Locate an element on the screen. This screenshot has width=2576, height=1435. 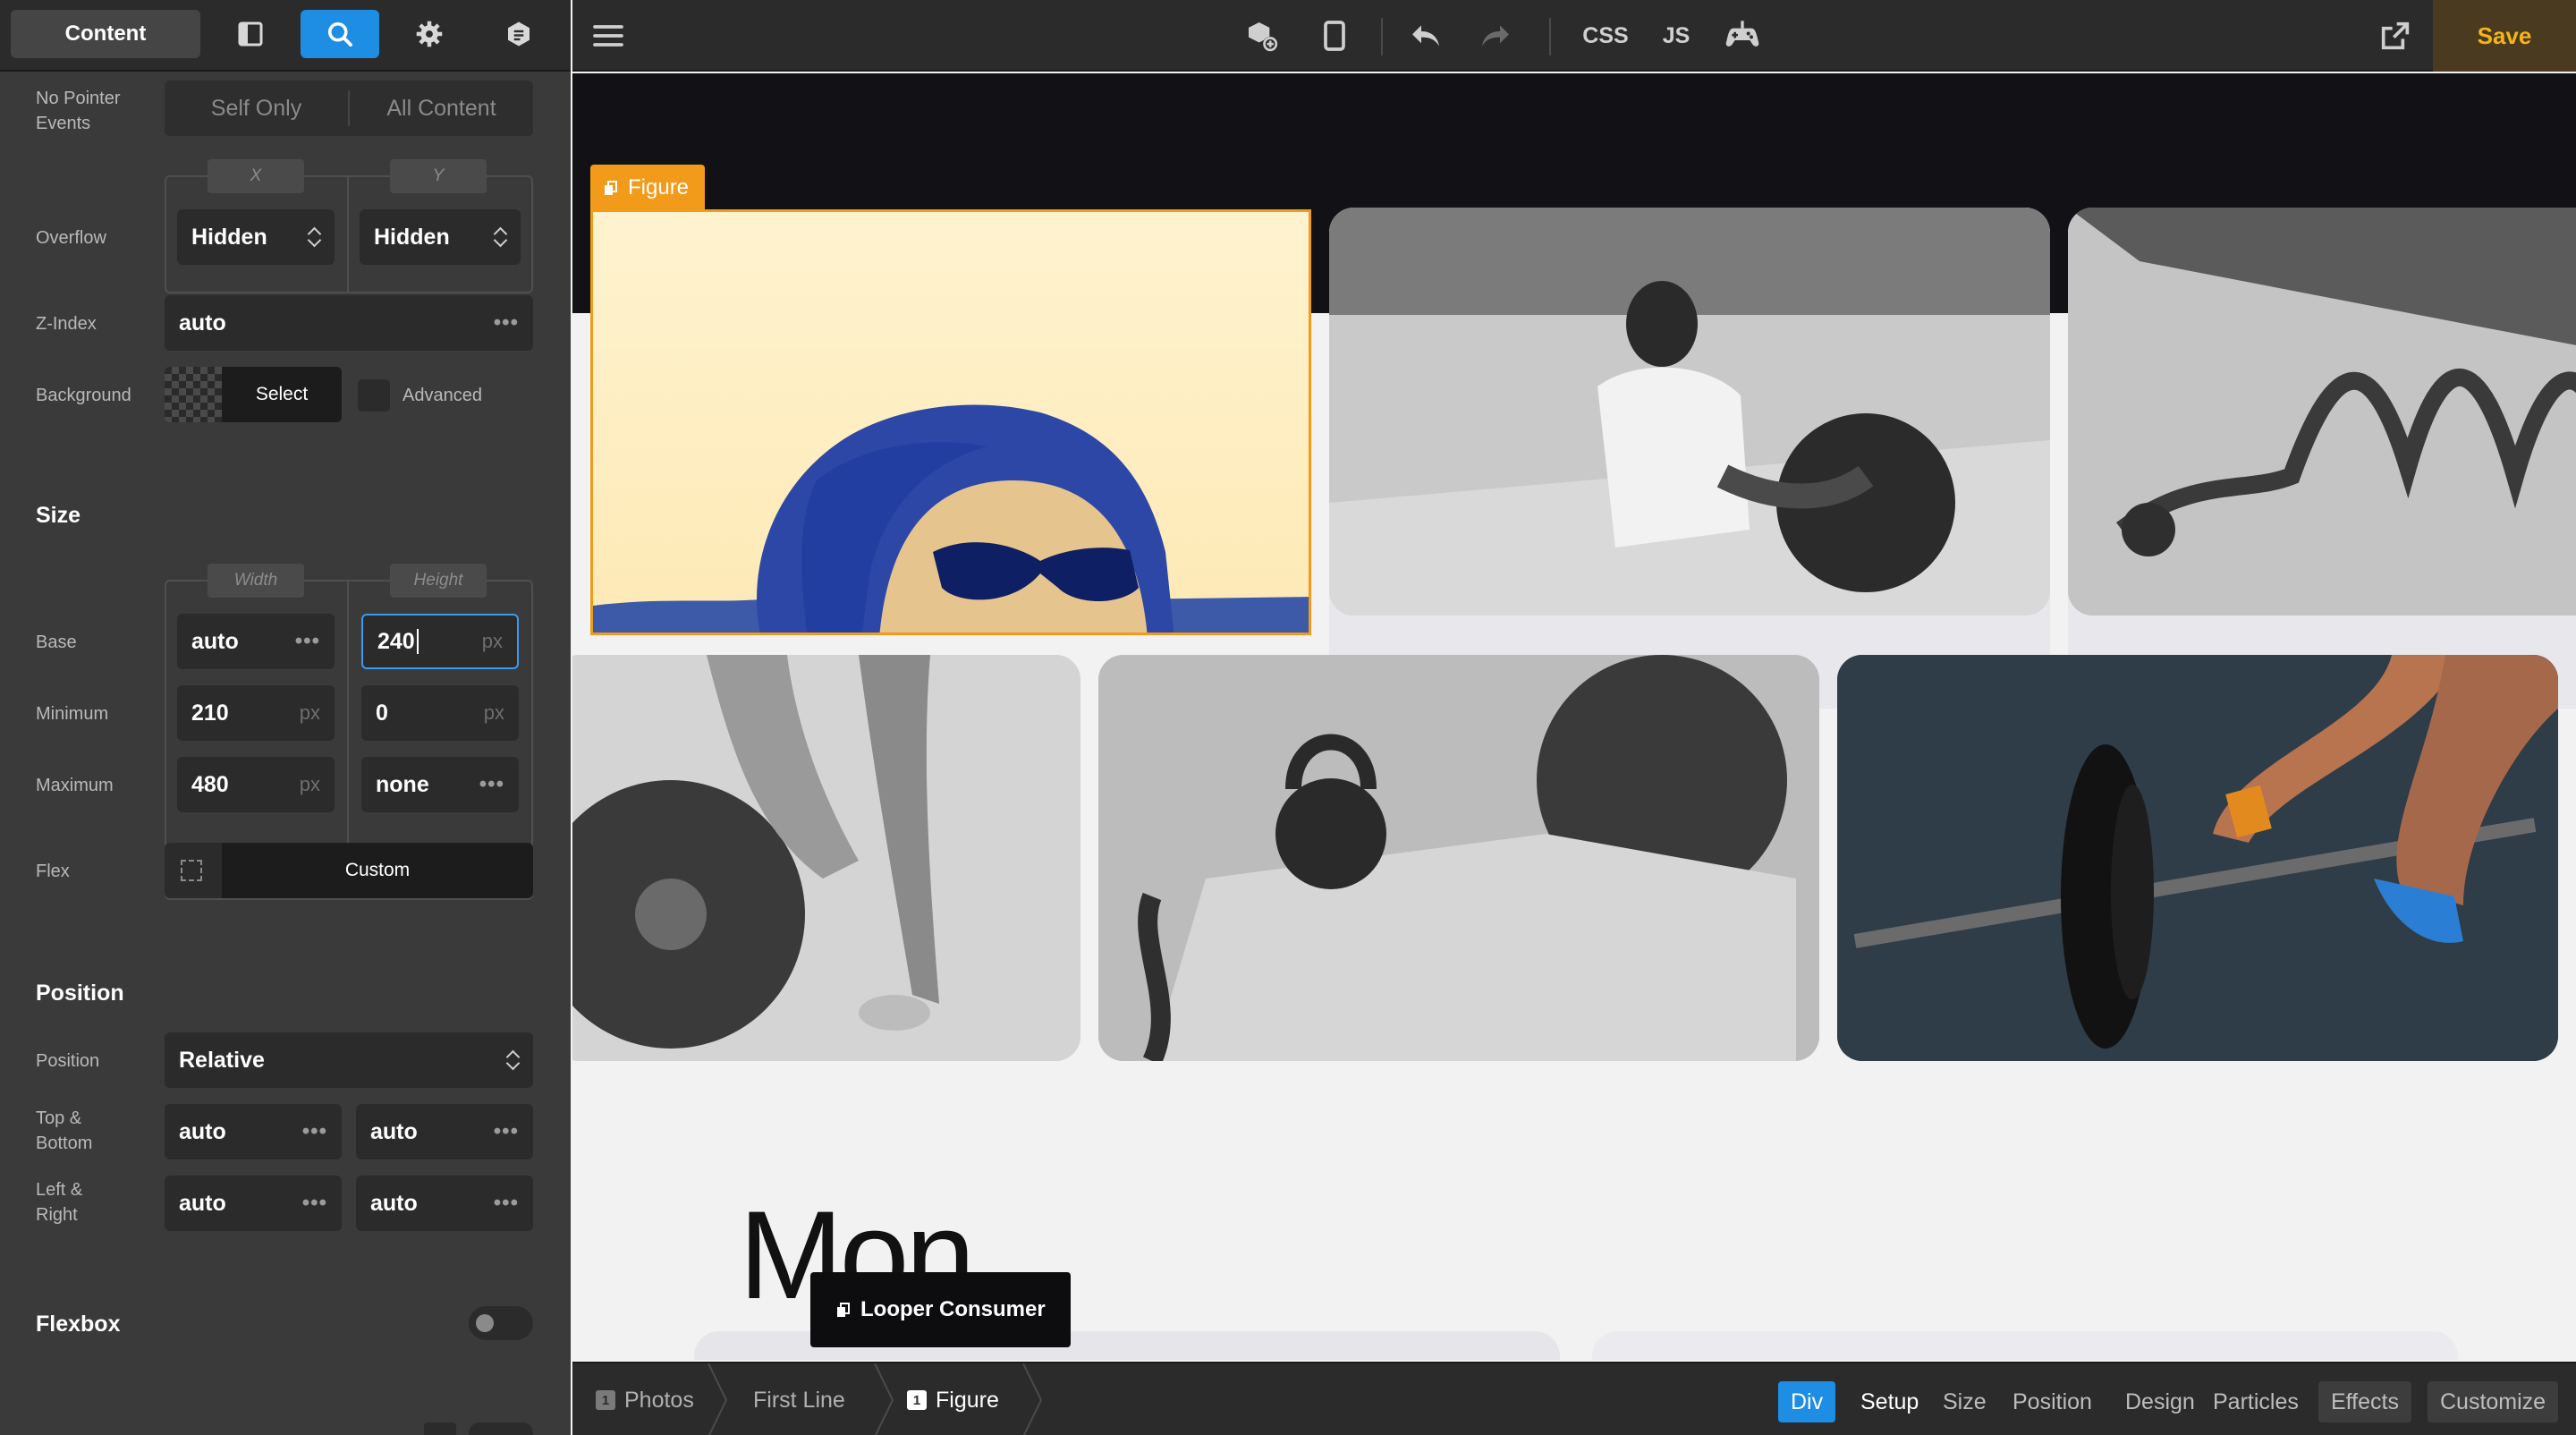
search-icon is located at coordinates (340, 34).